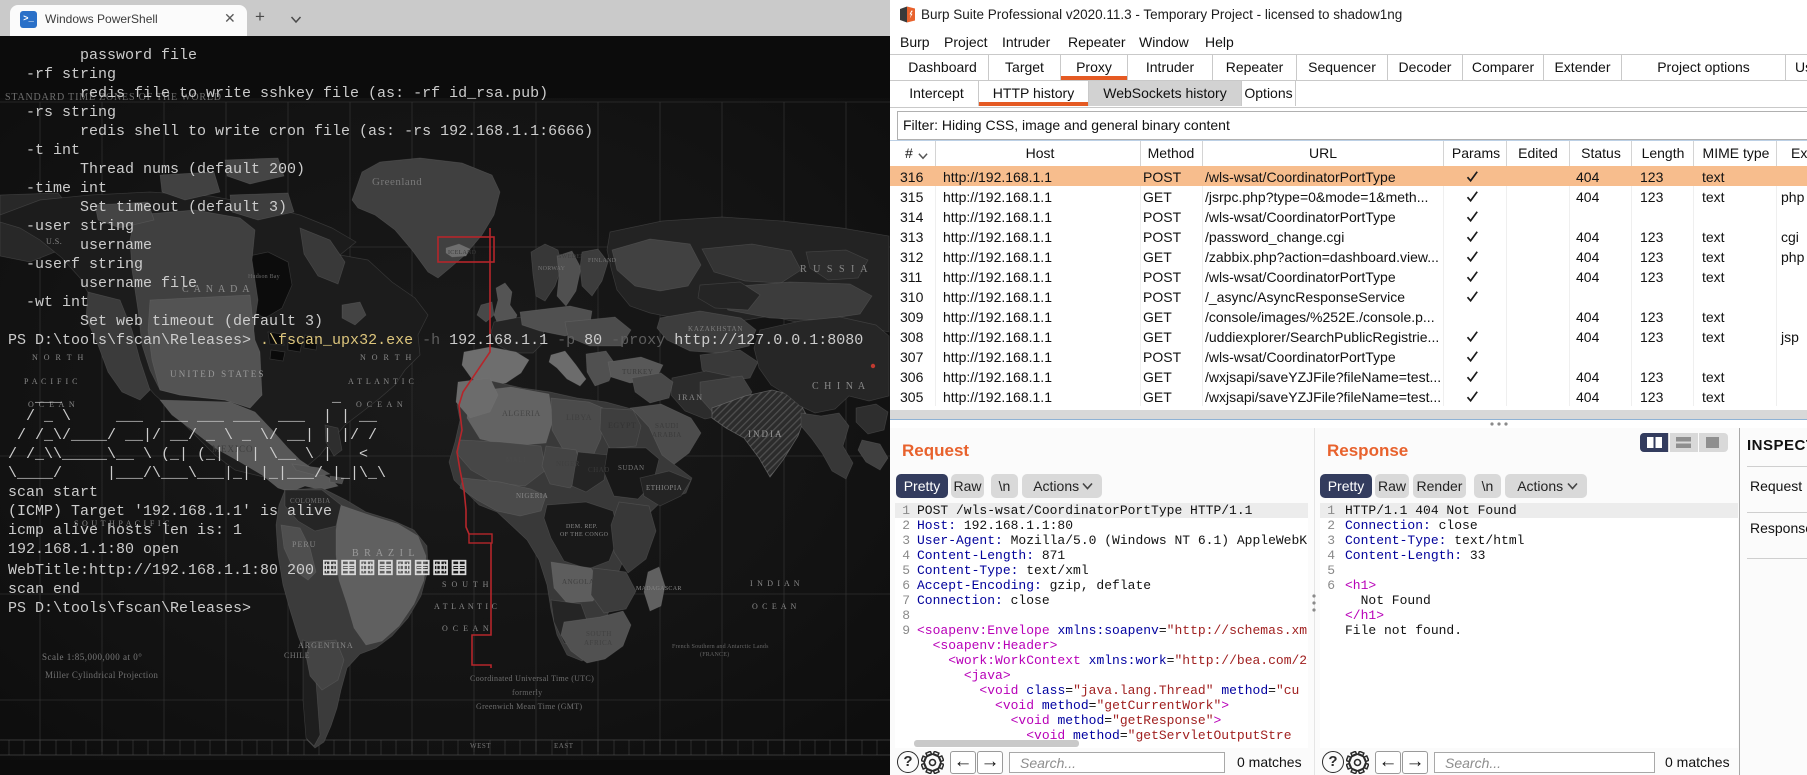 The width and height of the screenshot is (1807, 775). I want to click on svg-text: Miller Cylindrical Projection, so click(101, 675).